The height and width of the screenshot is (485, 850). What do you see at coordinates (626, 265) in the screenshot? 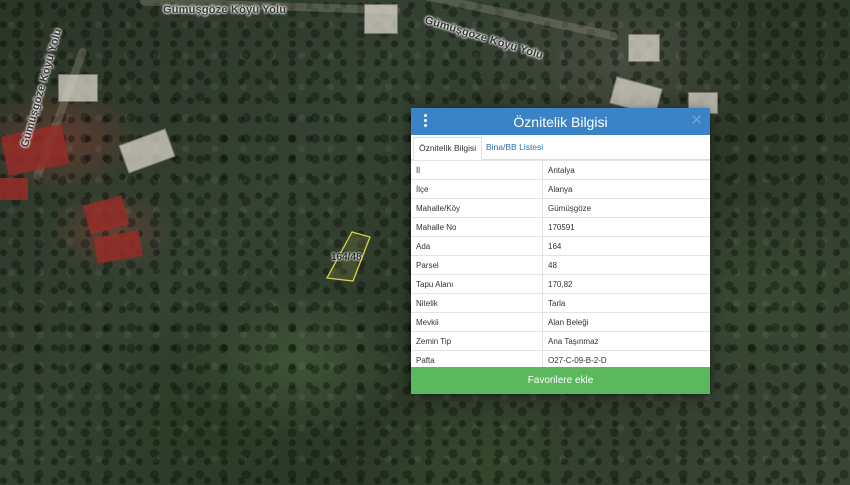
I see `attribute-value: 48` at bounding box center [626, 265].